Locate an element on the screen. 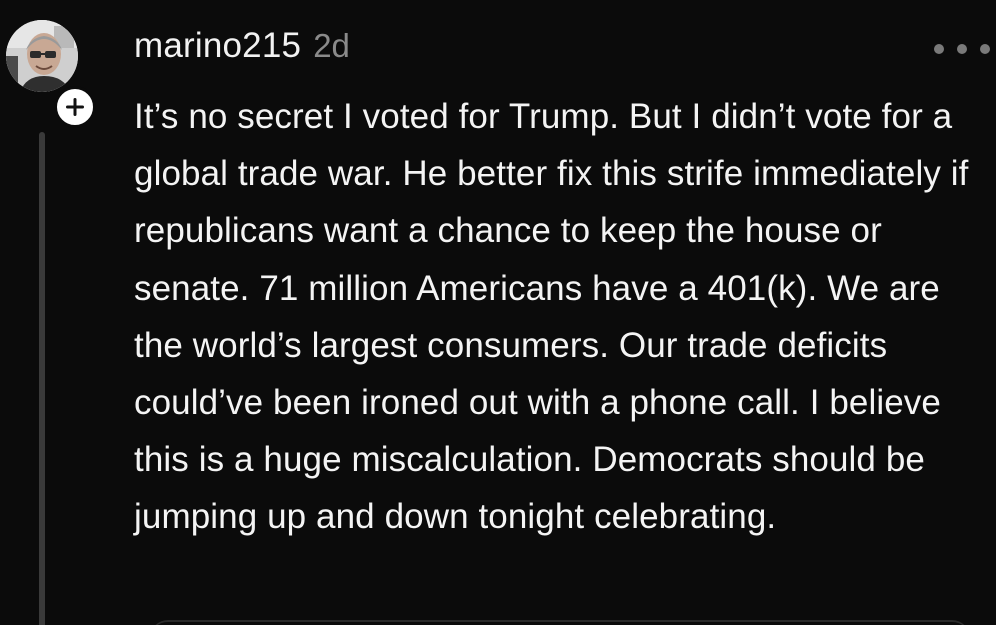  user-avatar-photo-icon is located at coordinates (42, 56).